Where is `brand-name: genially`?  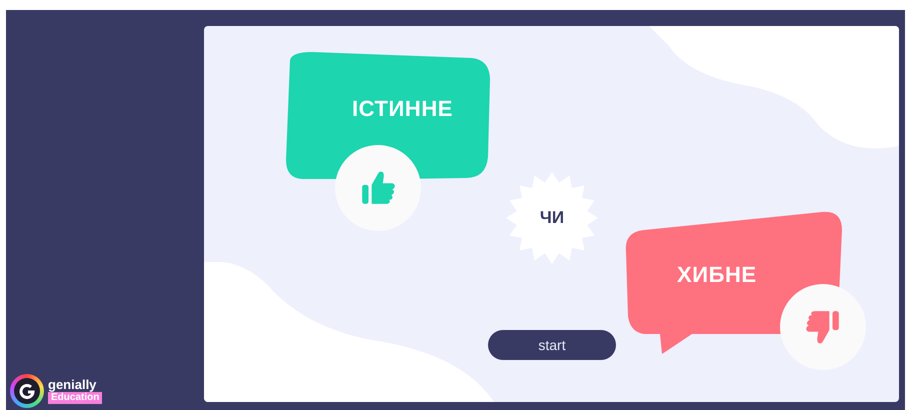
brand-name: genially is located at coordinates (72, 384).